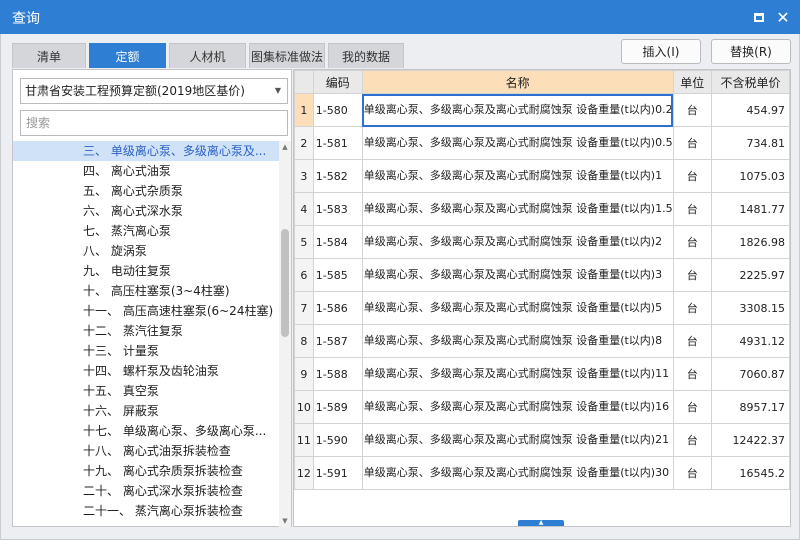 The height and width of the screenshot is (540, 800). Describe the element at coordinates (517, 407) in the screenshot. I see `name-cell: 单级离心泵、多级离心泵及离心式耐腐蚀泵 设备重量(t以内)16` at that location.